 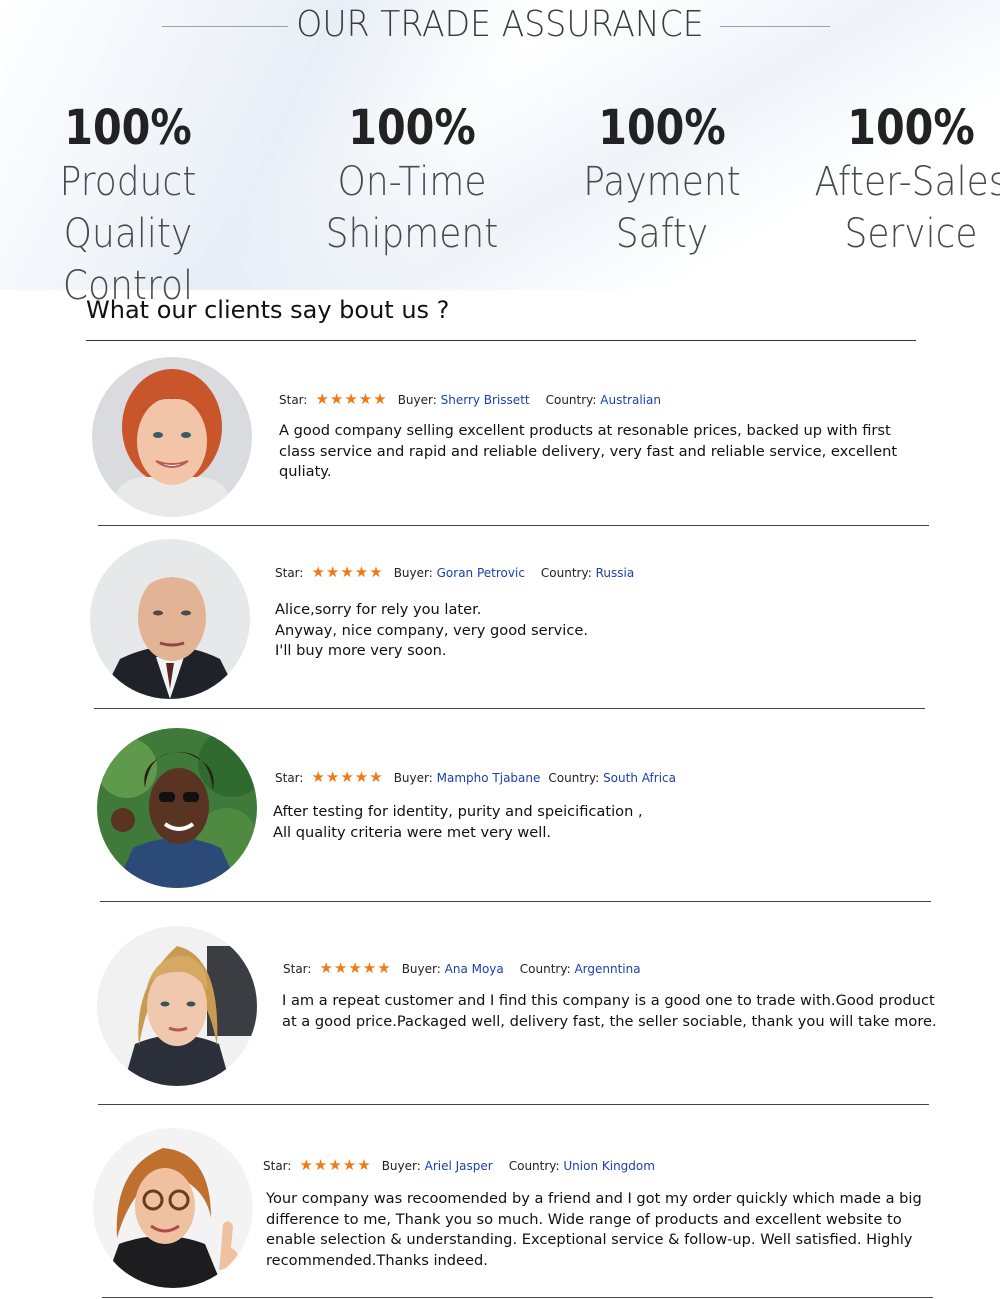 What do you see at coordinates (662, 234) in the screenshot?
I see `assurance-label-line2: Safty` at bounding box center [662, 234].